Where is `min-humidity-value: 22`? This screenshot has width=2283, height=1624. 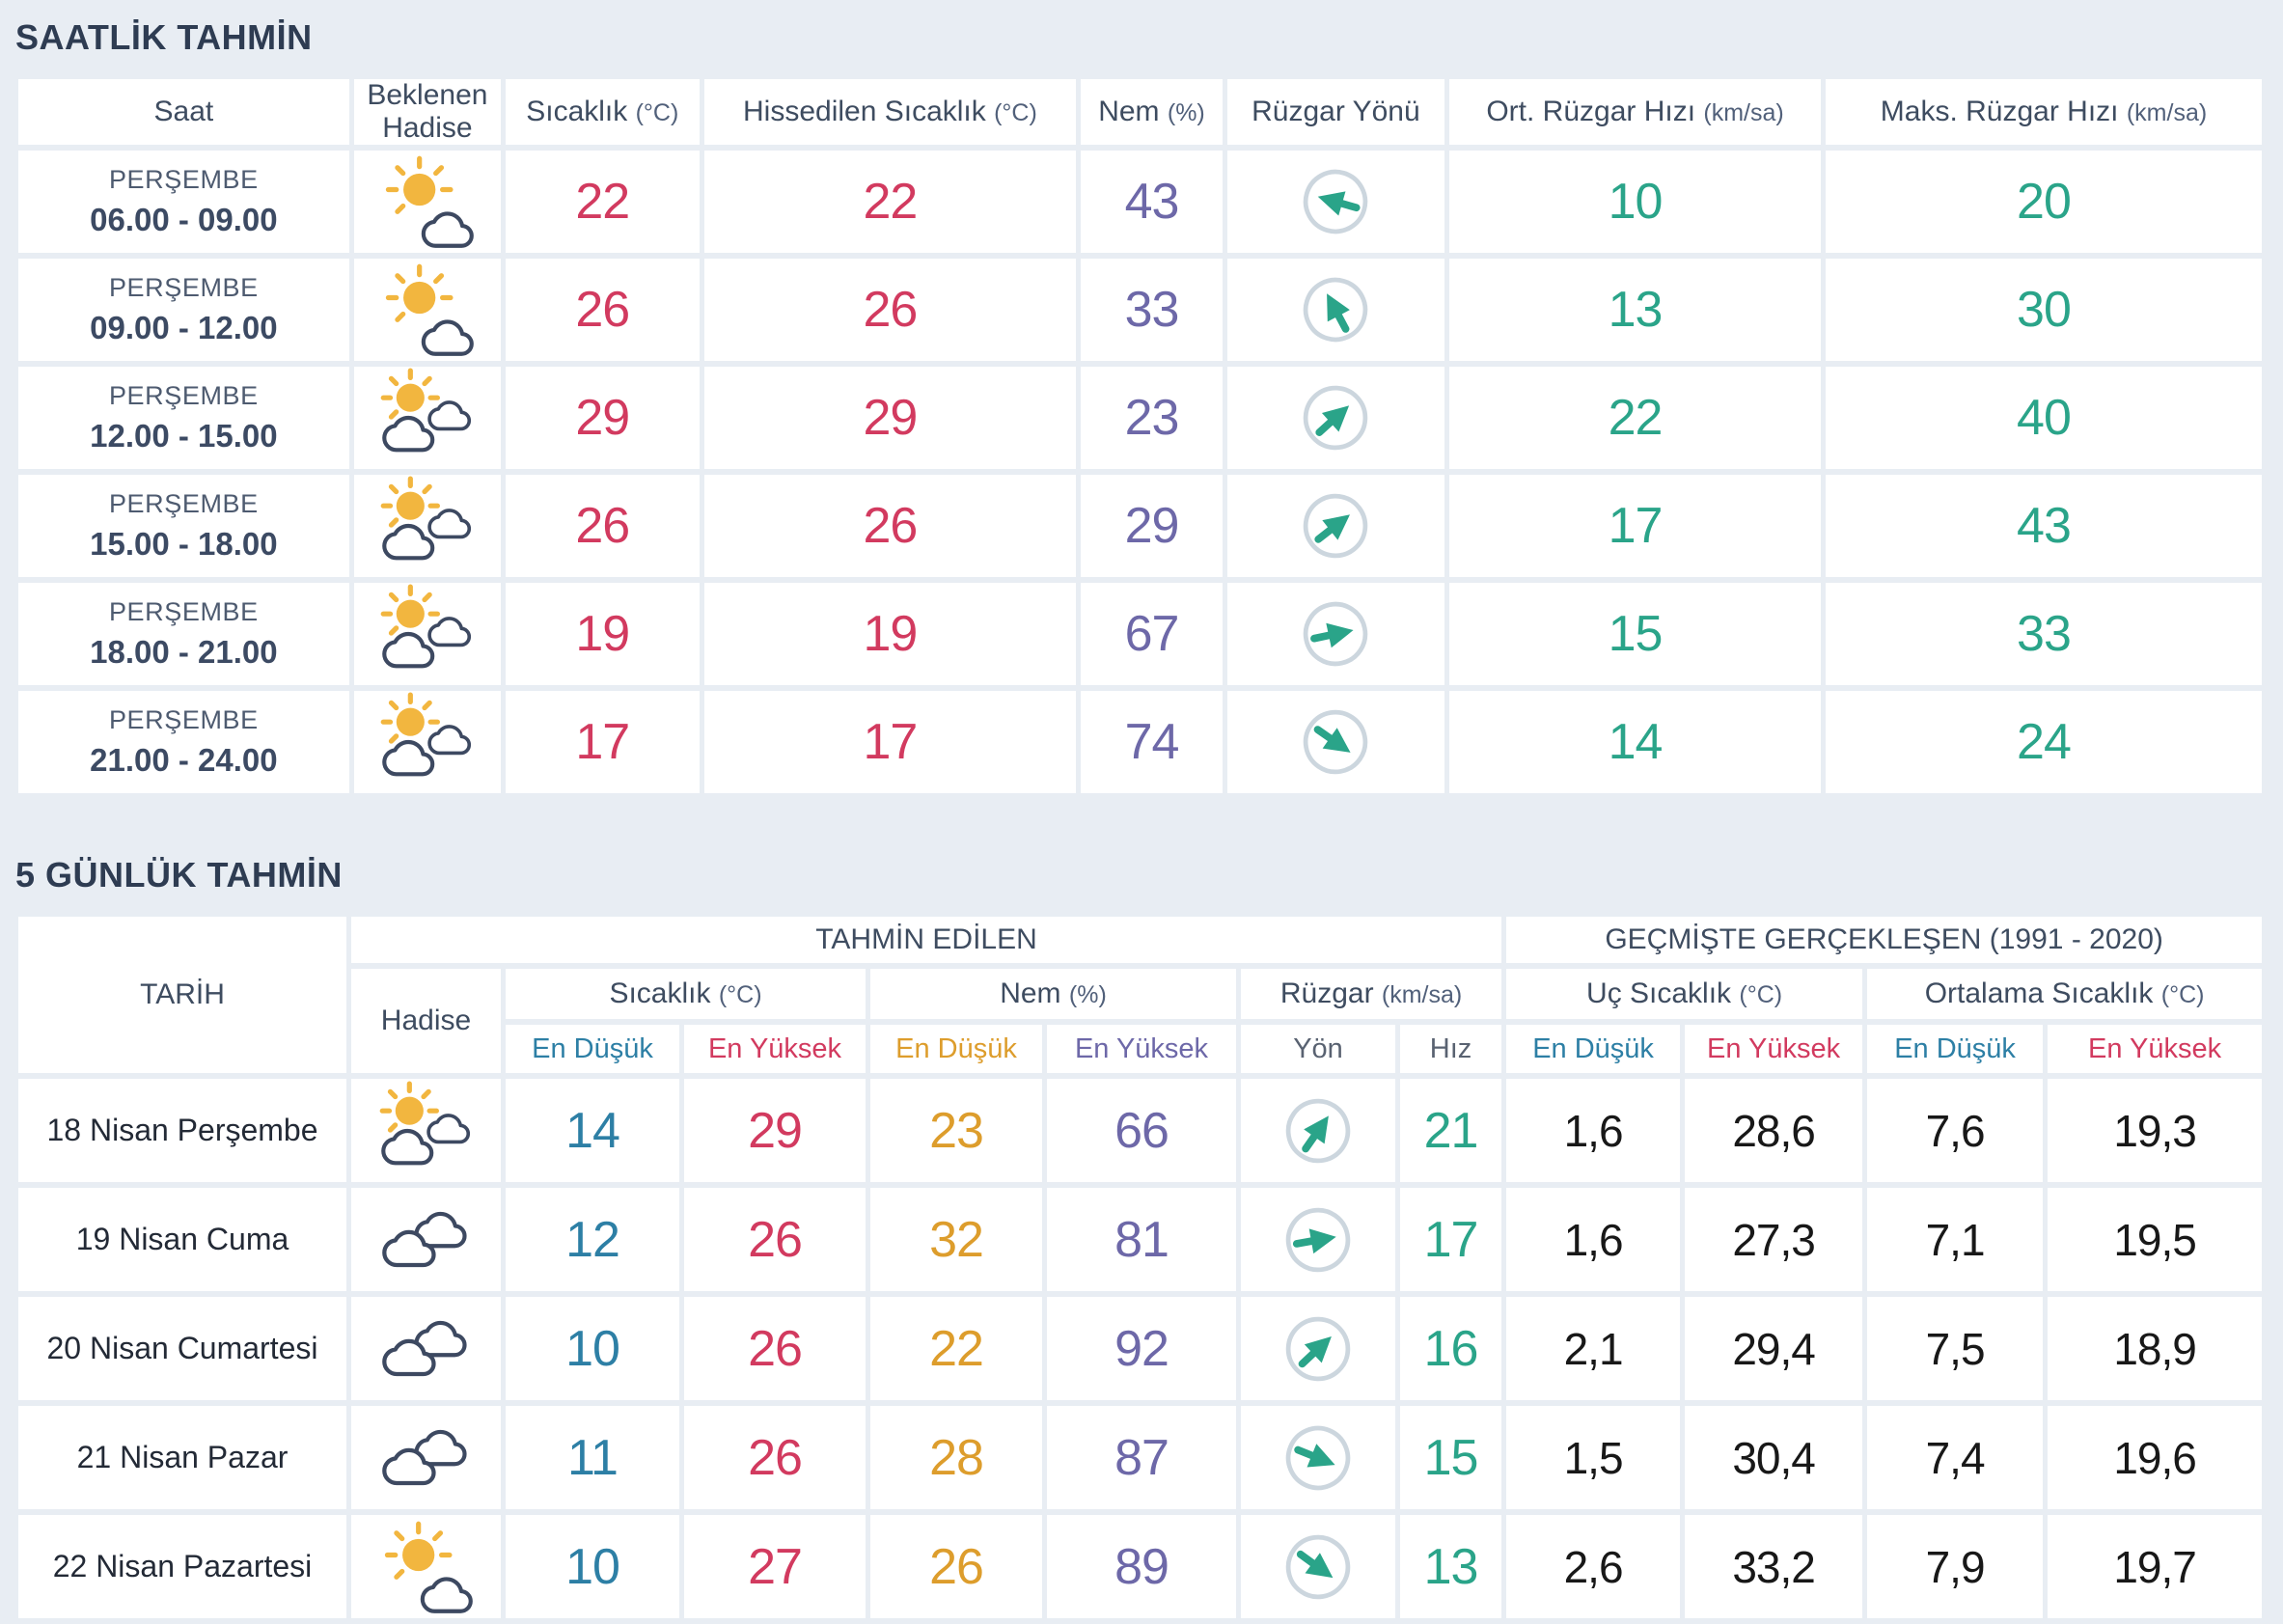 min-humidity-value: 22 is located at coordinates (956, 1348).